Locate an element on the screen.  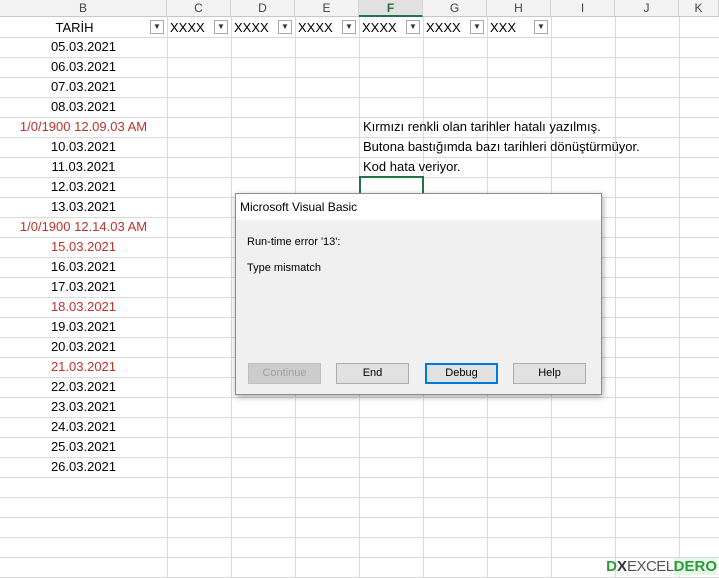
date-cell: 05.03.2021 is located at coordinates (83, 47).